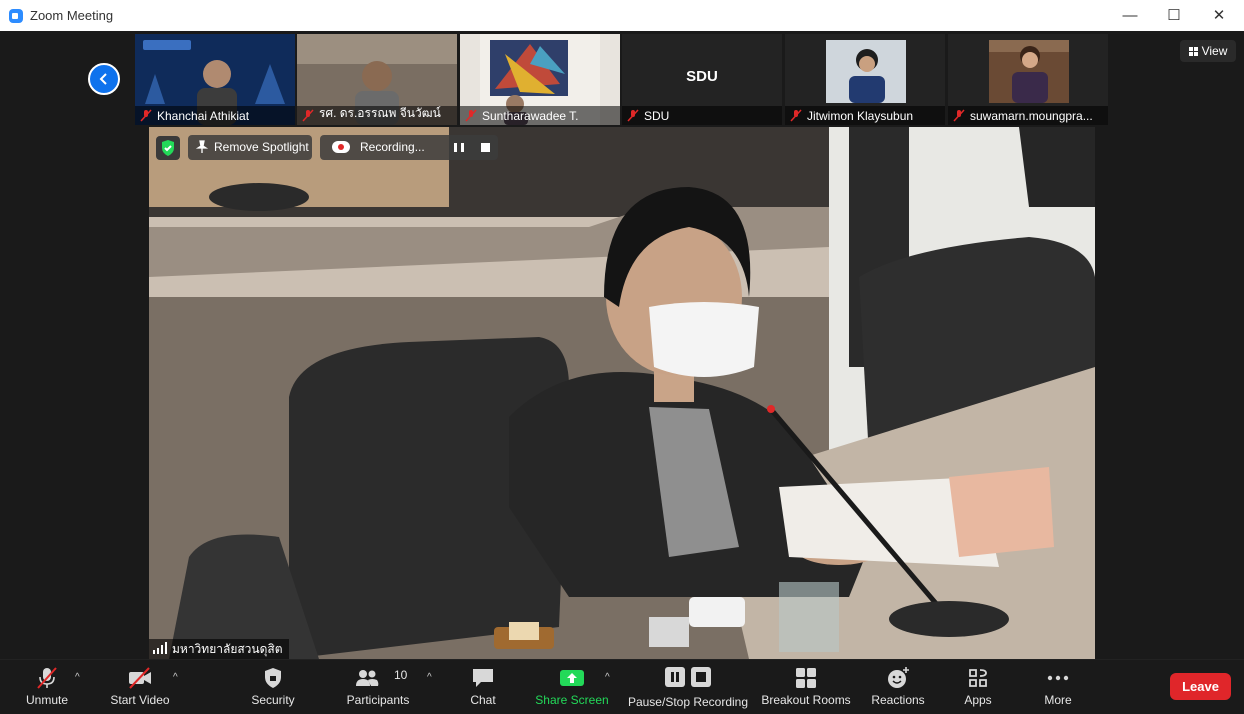 This screenshot has width=1244, height=714. Describe the element at coordinates (261, 147) in the screenshot. I see `spotlight-label: Remove Spotlight` at that location.